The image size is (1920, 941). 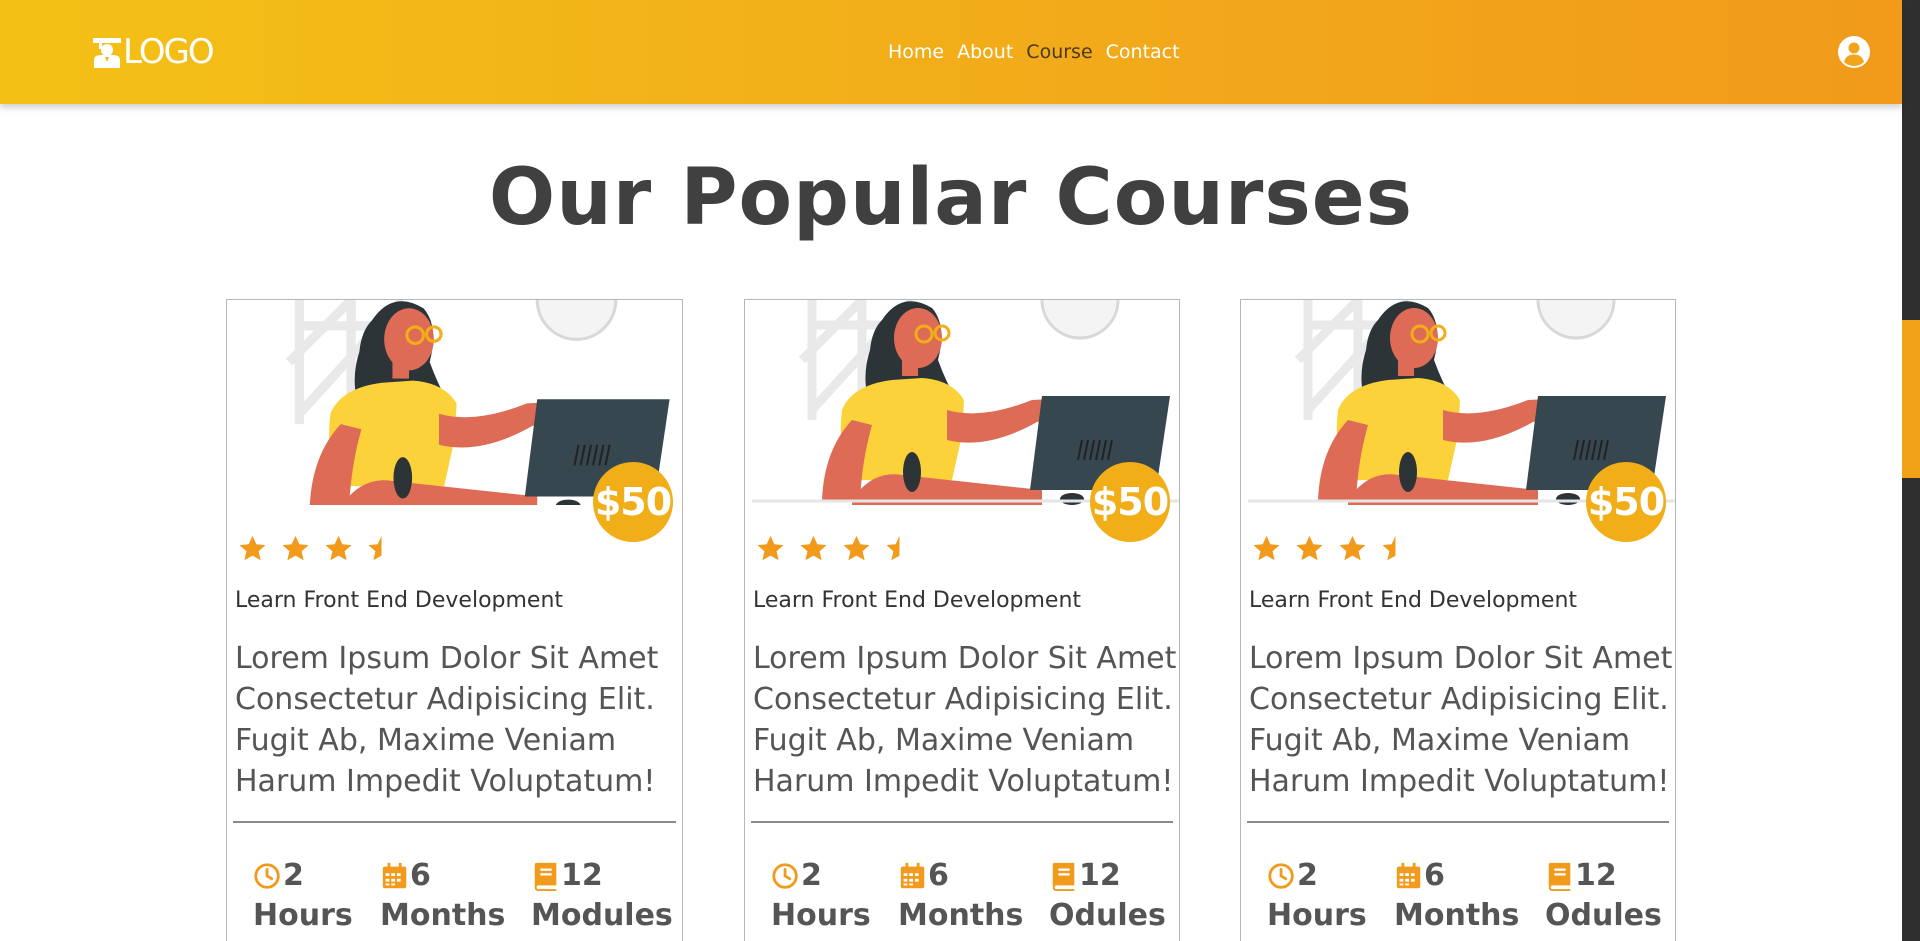 What do you see at coordinates (1143, 52) in the screenshot?
I see `nav-contact: Contact` at bounding box center [1143, 52].